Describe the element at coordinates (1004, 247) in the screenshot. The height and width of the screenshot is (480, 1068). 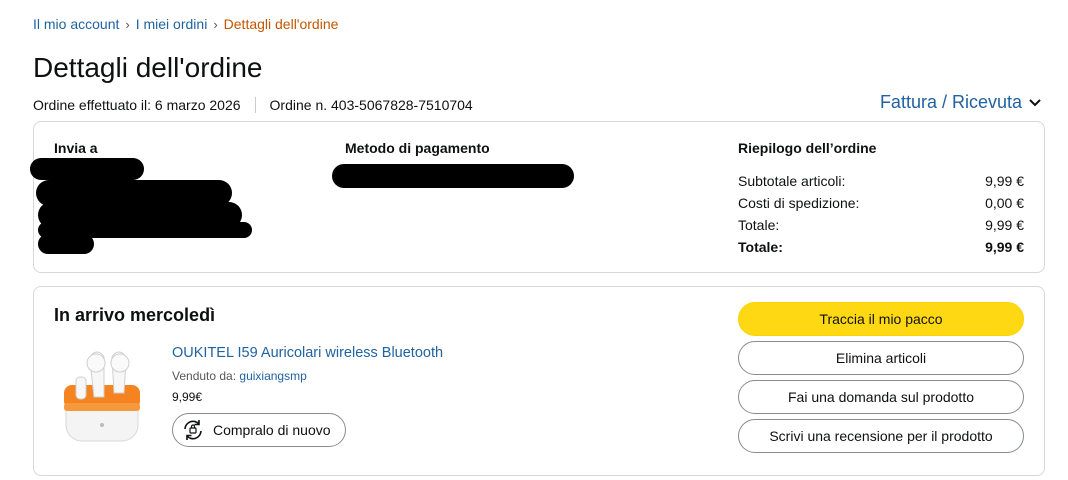
I see `grand-total-value: 9,99 €` at that location.